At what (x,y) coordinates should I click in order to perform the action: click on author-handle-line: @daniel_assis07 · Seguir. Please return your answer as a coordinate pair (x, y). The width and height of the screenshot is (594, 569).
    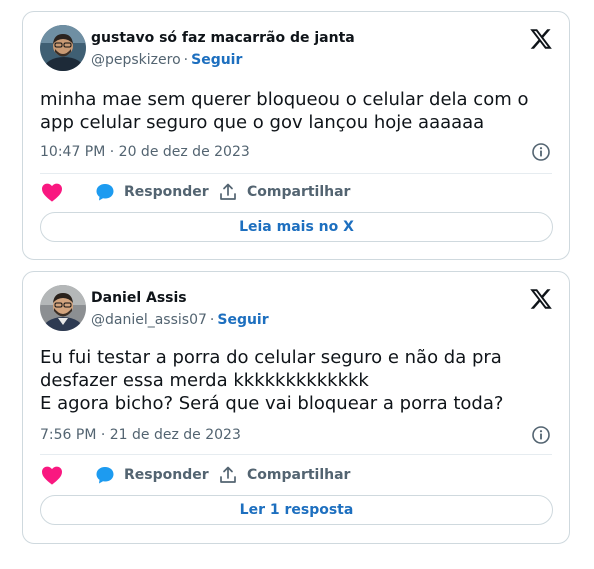
    Looking at the image, I should click on (180, 320).